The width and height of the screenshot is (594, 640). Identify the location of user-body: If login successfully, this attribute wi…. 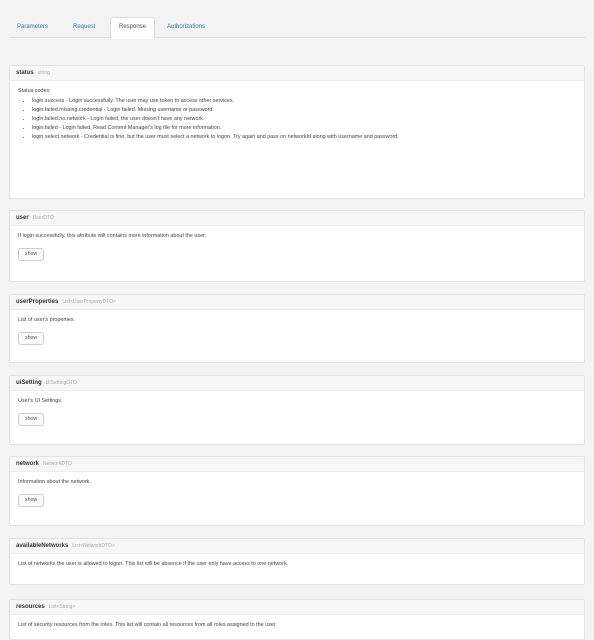
(297, 243).